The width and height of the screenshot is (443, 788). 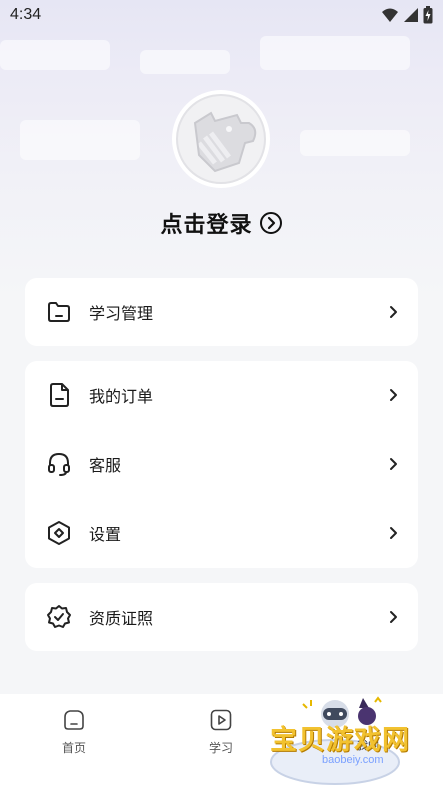 I want to click on menu-item-qualifications: 资质证照, so click(x=221, y=617).